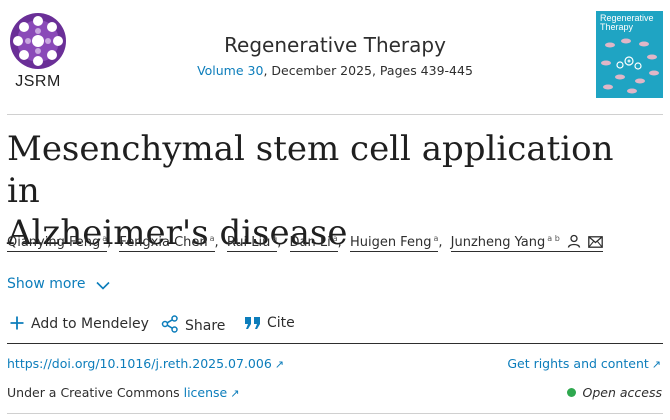 The image size is (670, 420). Describe the element at coordinates (335, 114) in the screenshot. I see `header-divider` at that location.